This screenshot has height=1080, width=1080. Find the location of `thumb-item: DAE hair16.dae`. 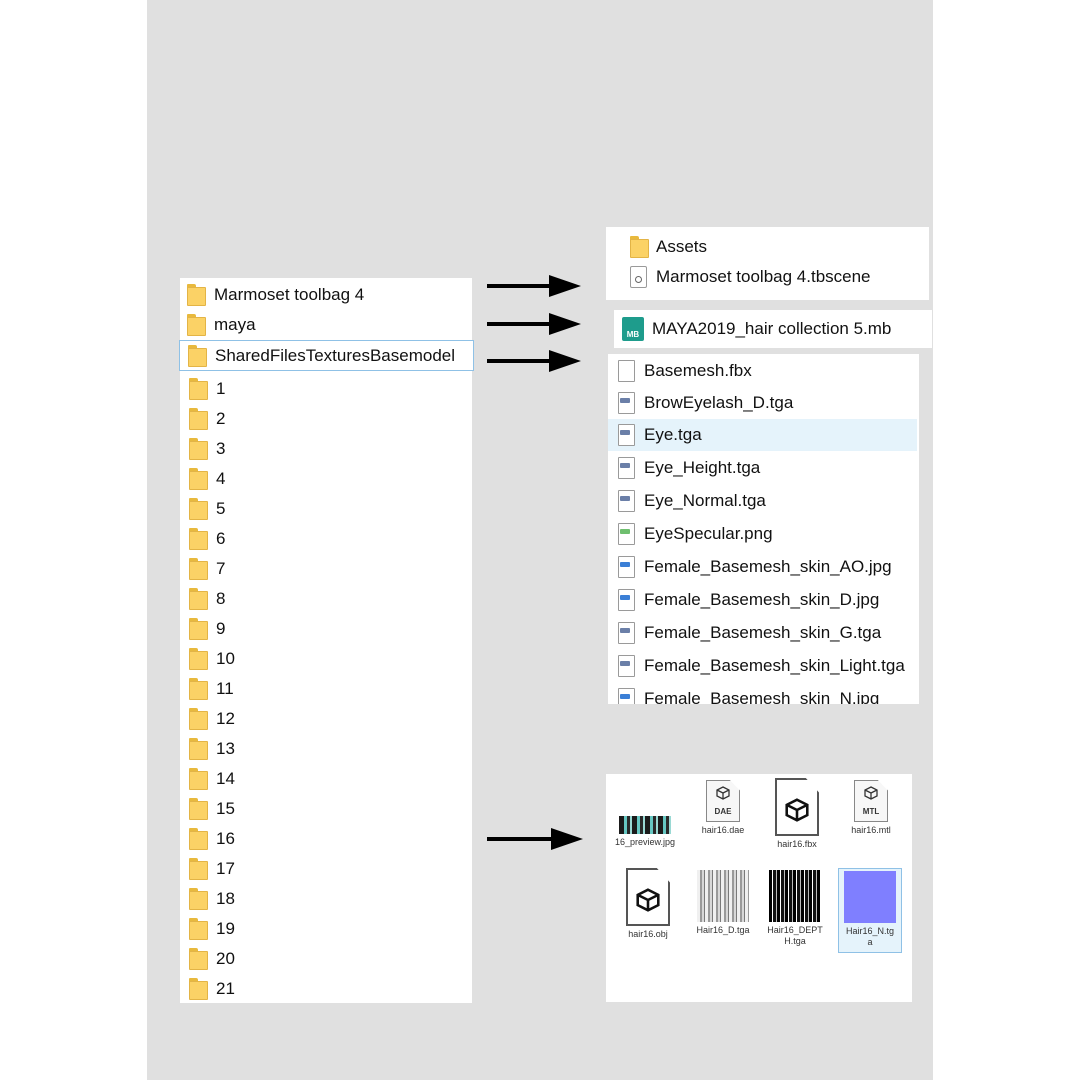

thumb-item: DAE hair16.dae is located at coordinates (723, 808).